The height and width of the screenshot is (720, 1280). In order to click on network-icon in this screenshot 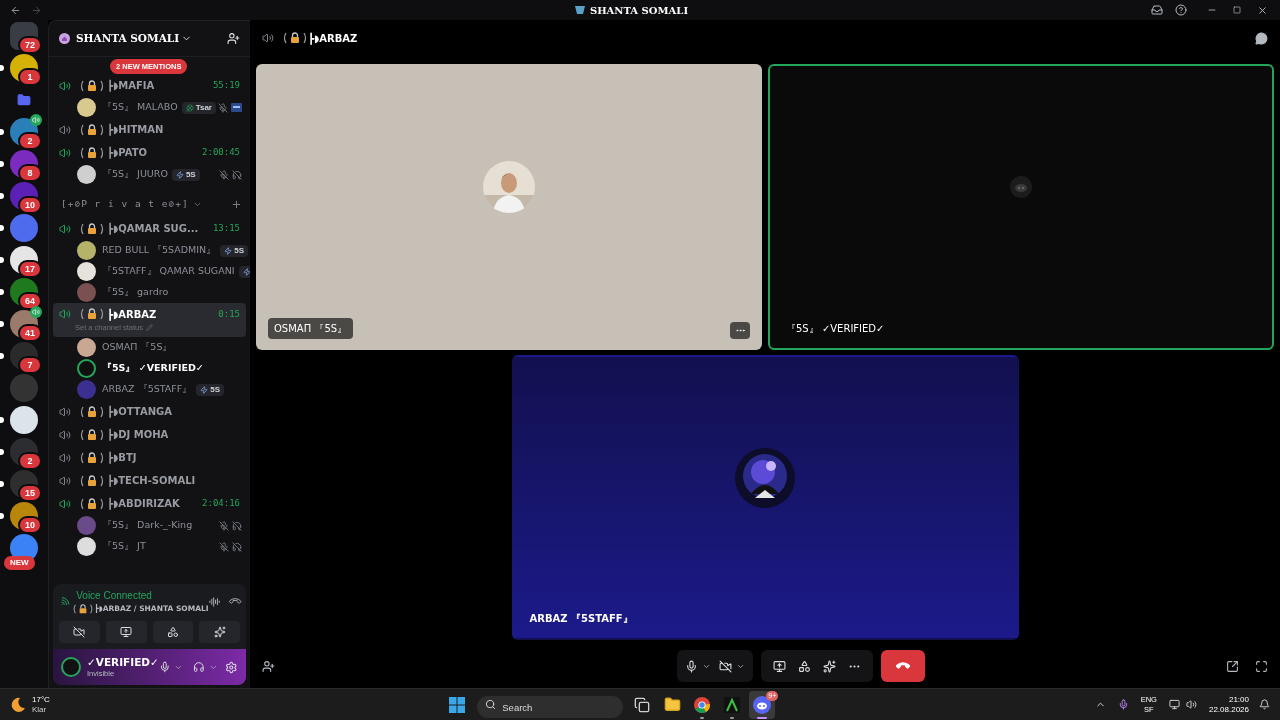, I will do `click(1174, 704)`.